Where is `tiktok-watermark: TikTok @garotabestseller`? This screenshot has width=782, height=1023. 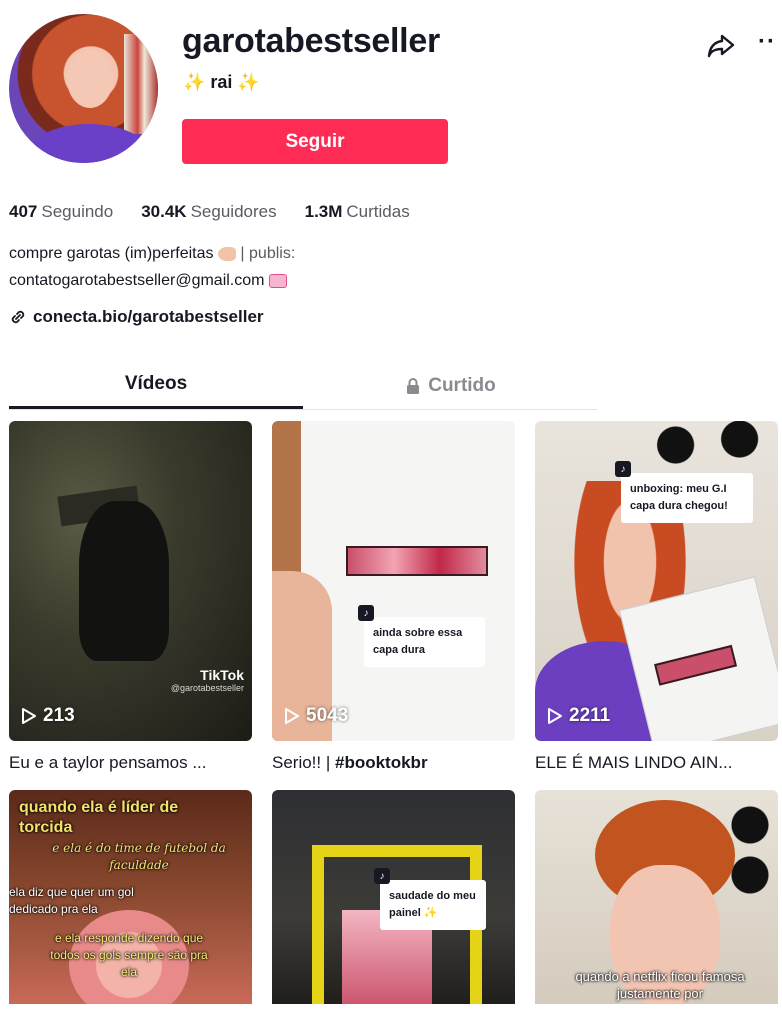
tiktok-watermark: TikTok @garotabestseller is located at coordinates (207, 681).